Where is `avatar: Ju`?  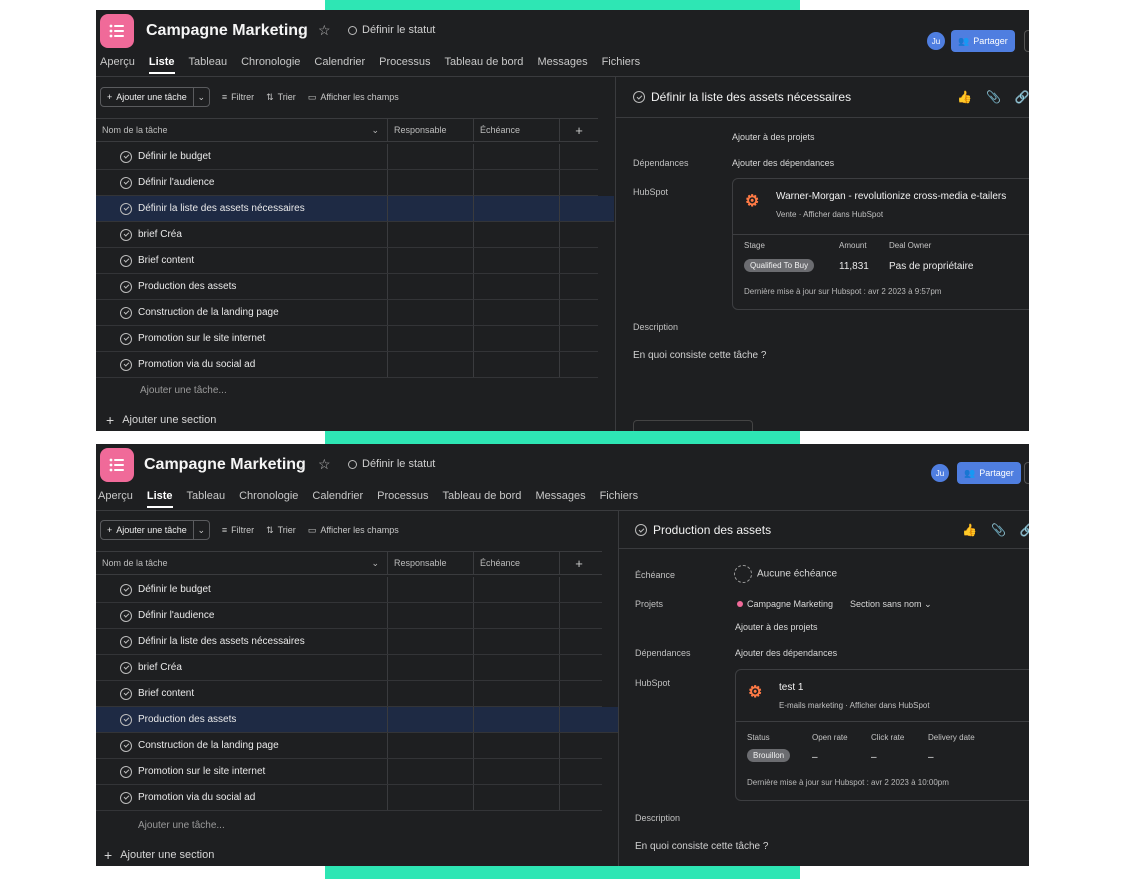
avatar: Ju is located at coordinates (940, 473).